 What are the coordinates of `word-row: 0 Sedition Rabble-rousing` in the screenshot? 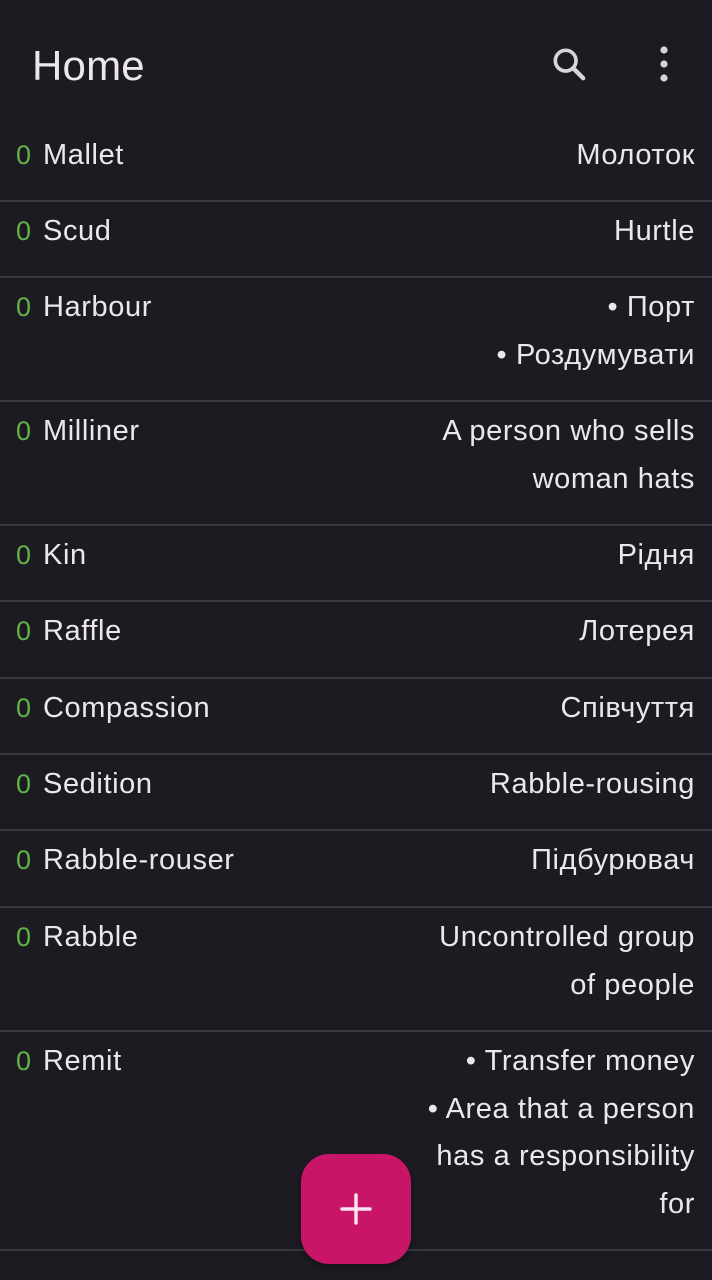 It's located at (356, 793).